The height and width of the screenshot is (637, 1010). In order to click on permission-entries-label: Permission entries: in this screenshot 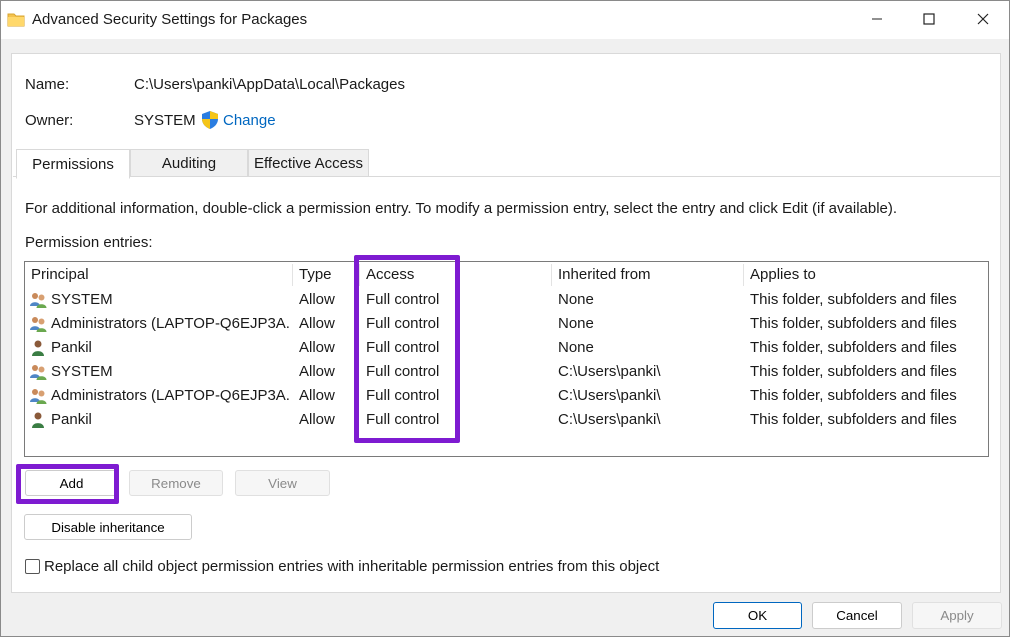, I will do `click(89, 242)`.